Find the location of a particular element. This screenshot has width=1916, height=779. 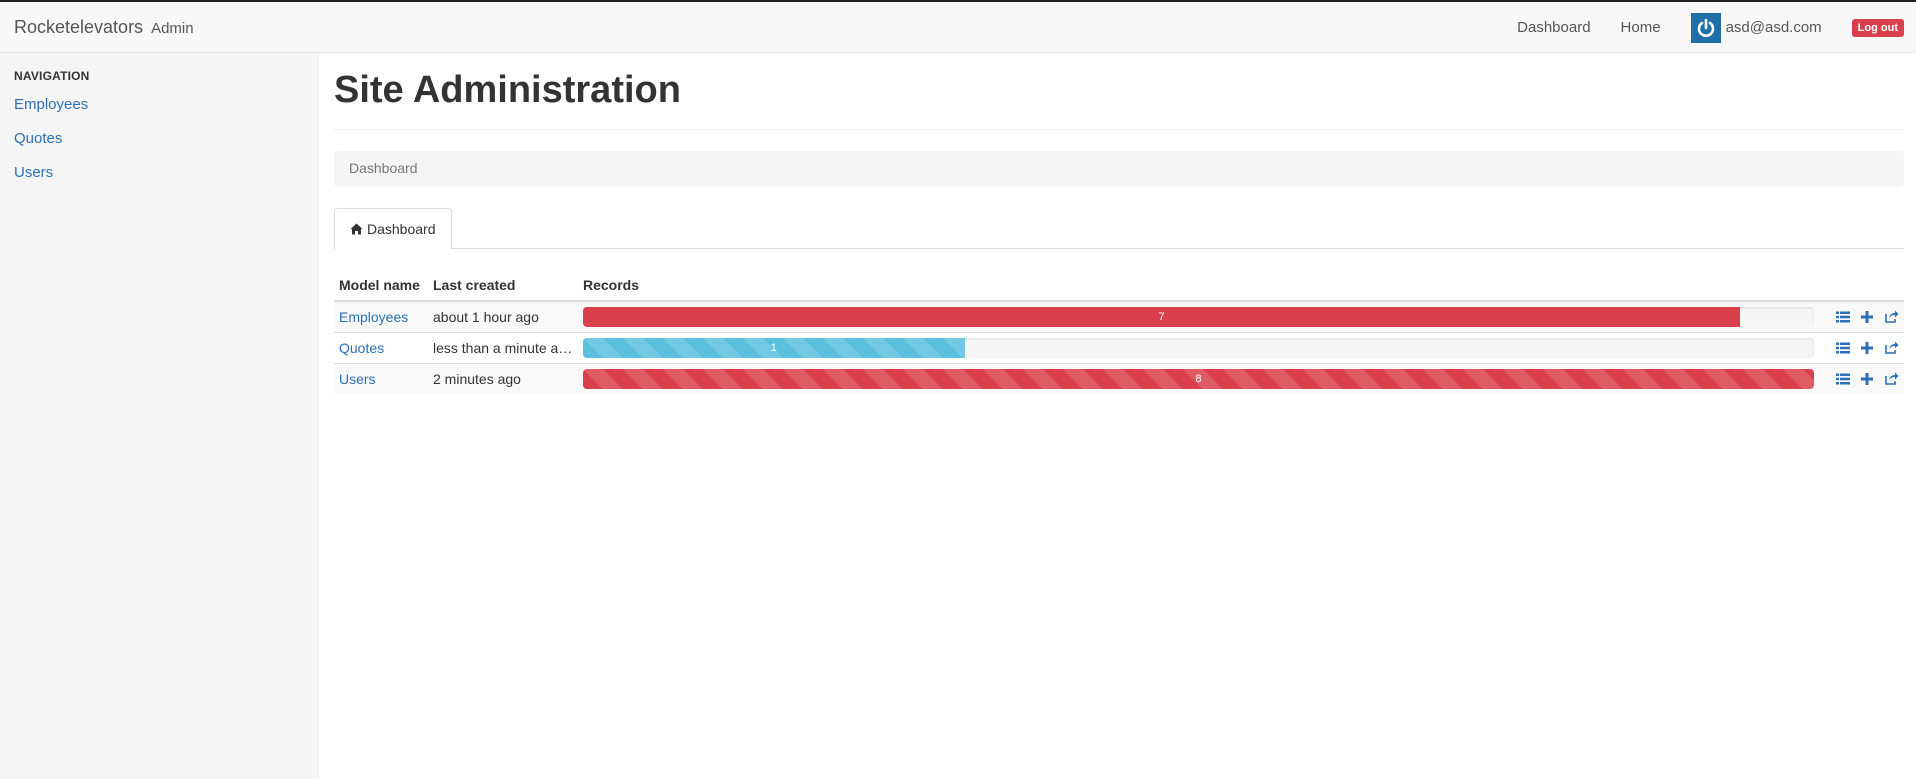

table-row: Quotes less than a minute ago 1 is located at coordinates (1119, 347).